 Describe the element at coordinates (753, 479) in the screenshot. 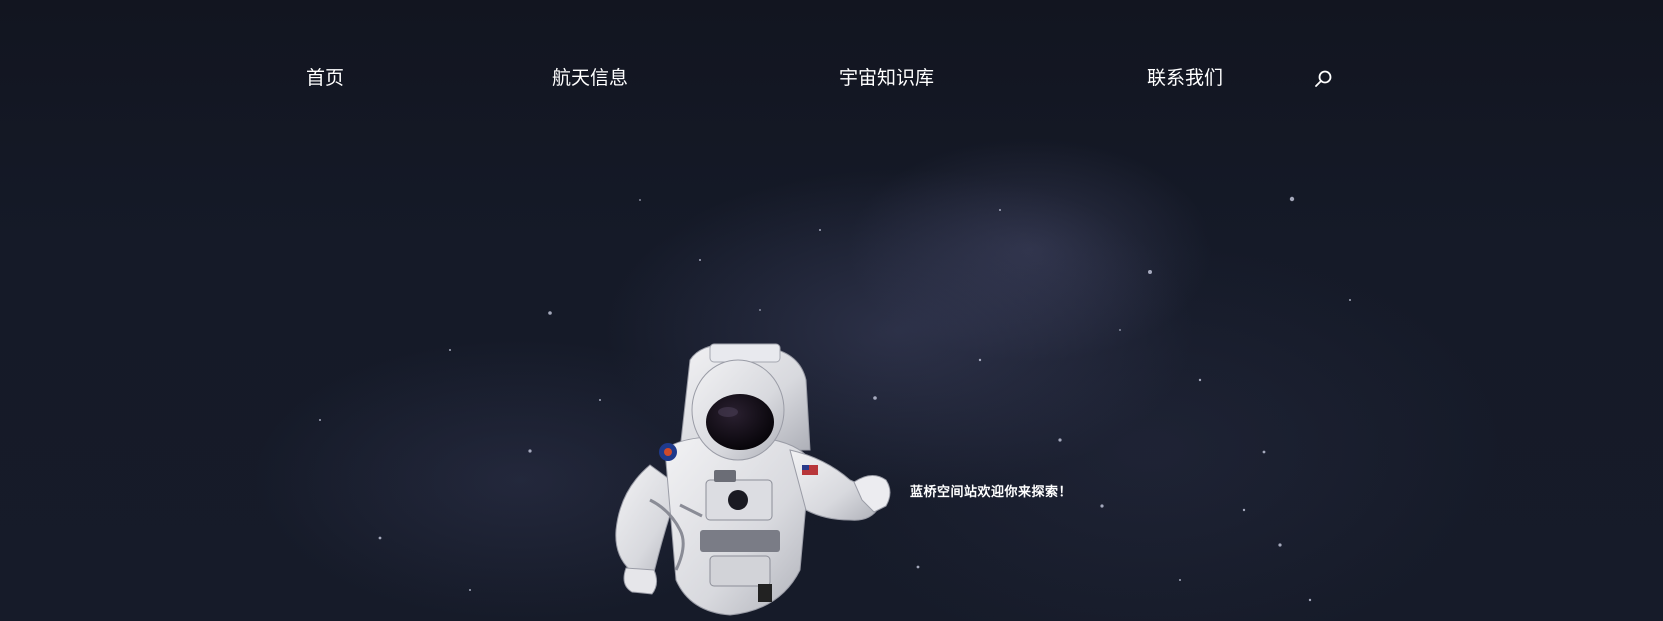

I see `astronaut-illustration` at that location.